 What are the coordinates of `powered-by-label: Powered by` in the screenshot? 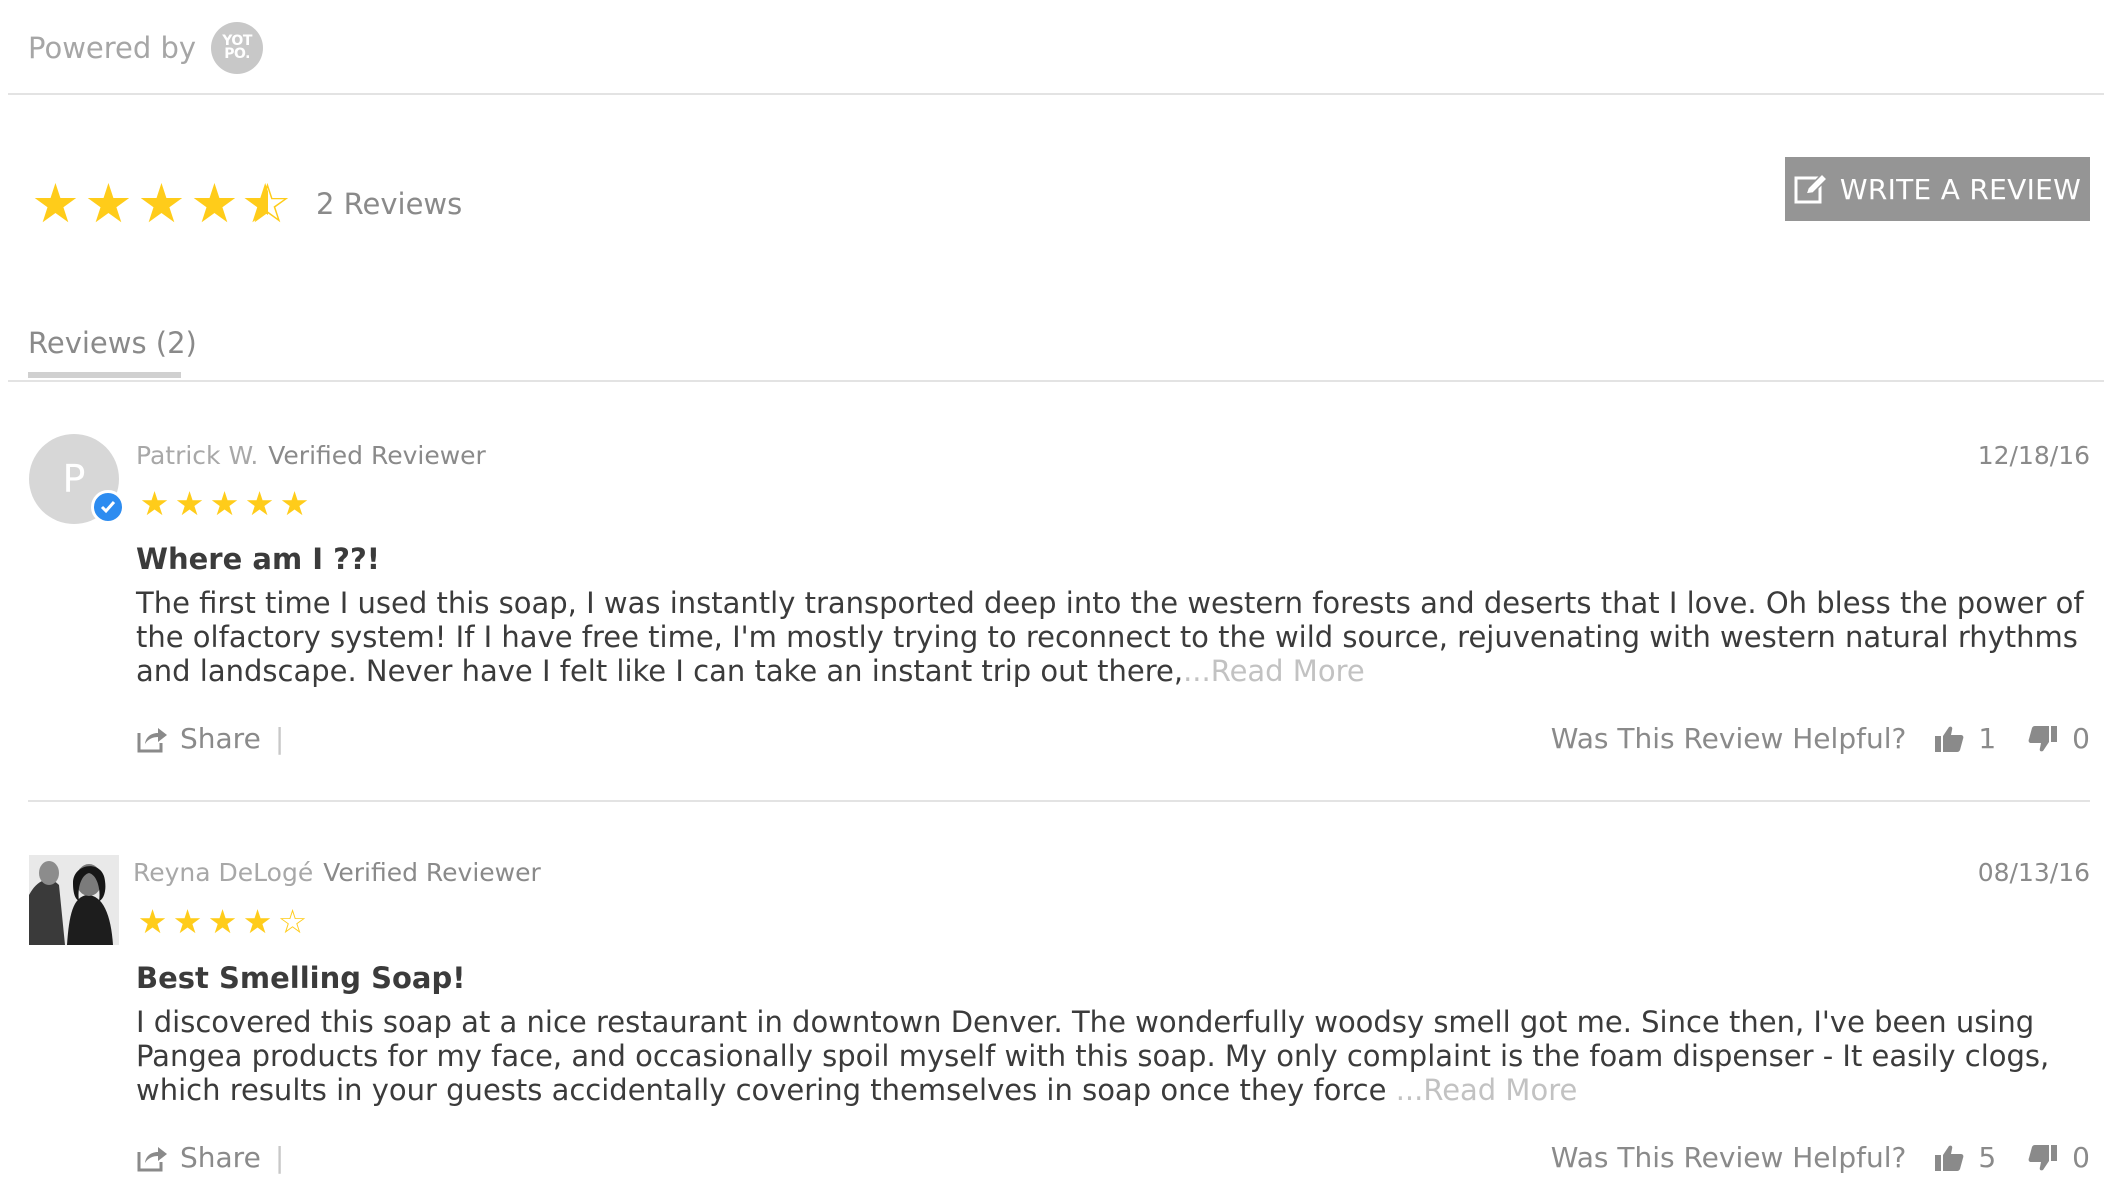 It's located at (112, 48).